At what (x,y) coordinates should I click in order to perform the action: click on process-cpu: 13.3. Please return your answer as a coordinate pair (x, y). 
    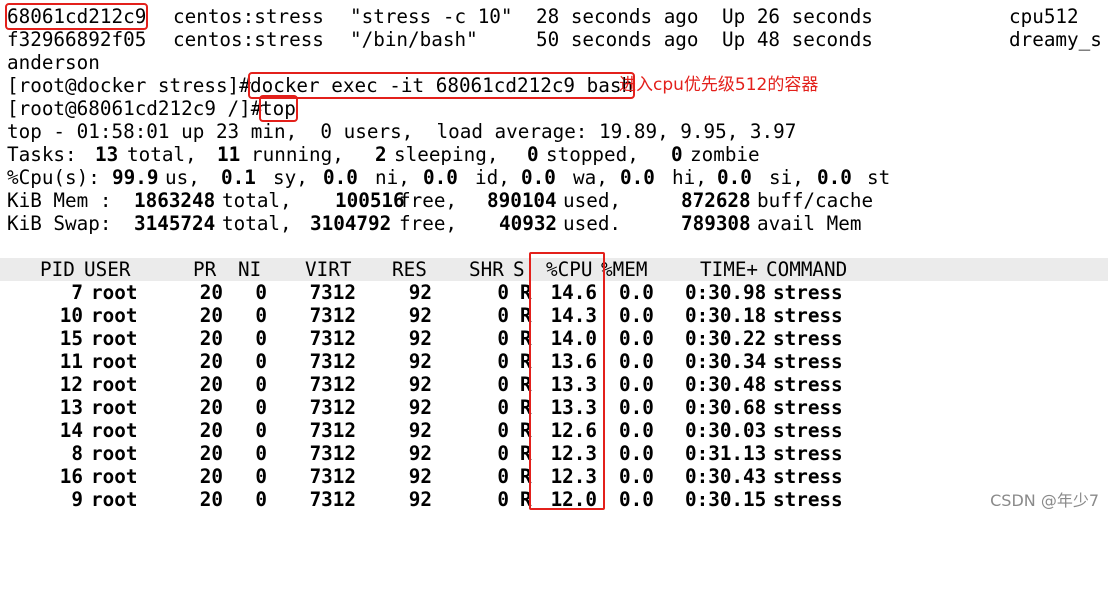
    Looking at the image, I should click on (573, 384).